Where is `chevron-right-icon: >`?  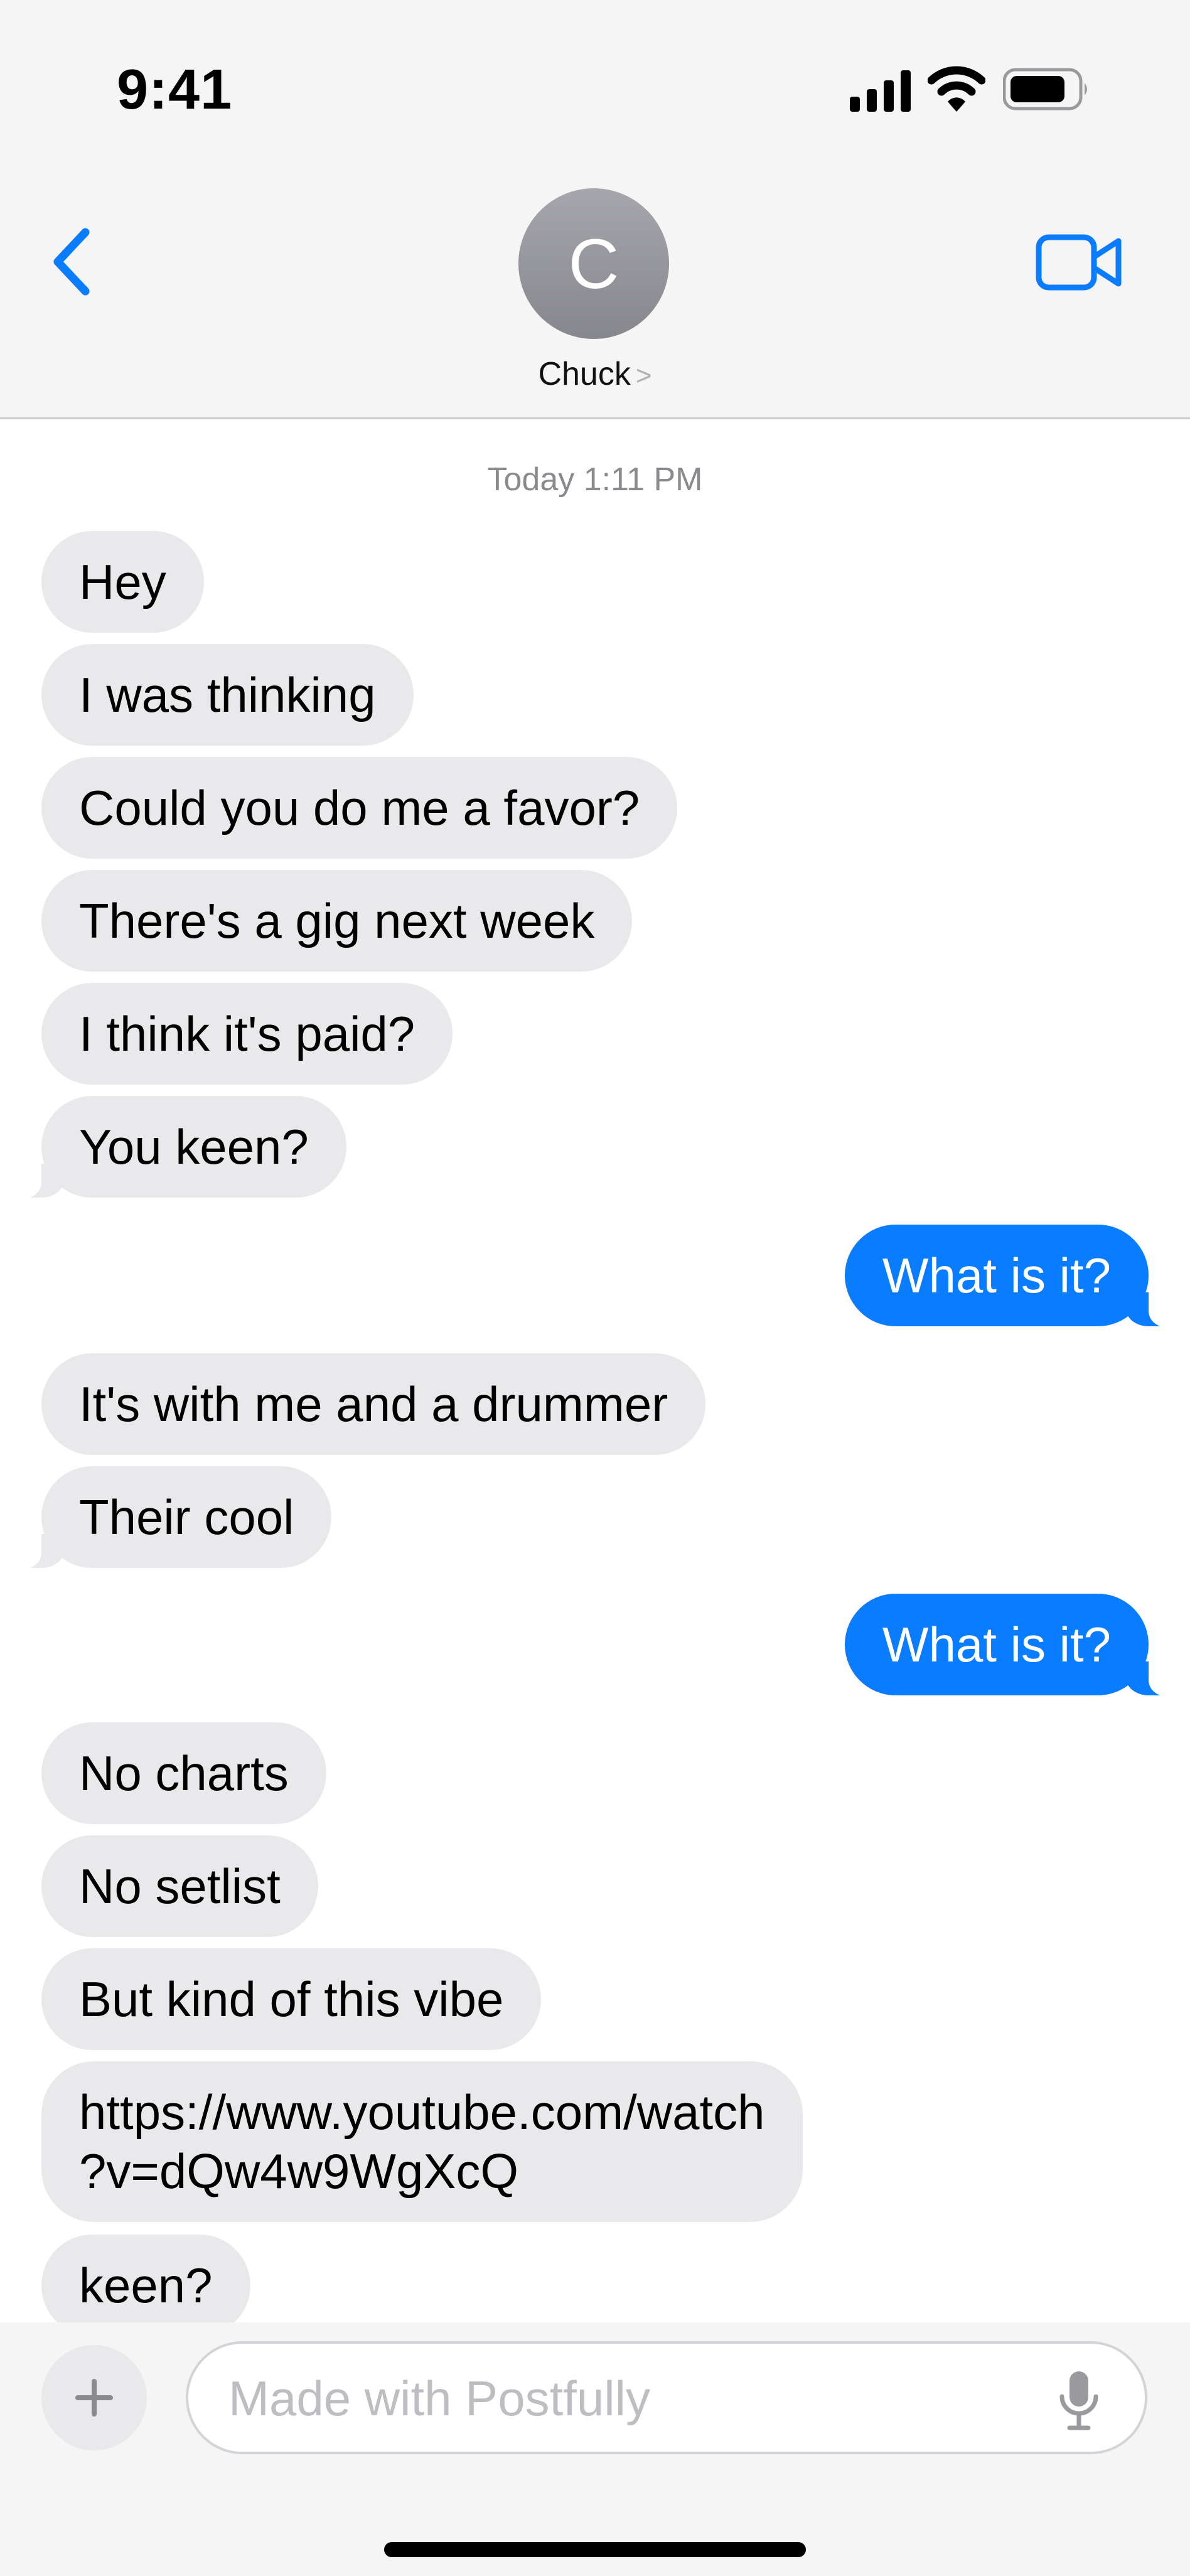 chevron-right-icon: > is located at coordinates (643, 375).